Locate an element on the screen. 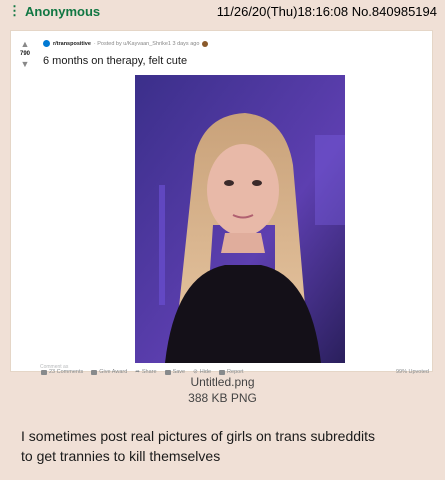  vote-count: 790 is located at coordinates (24, 54).